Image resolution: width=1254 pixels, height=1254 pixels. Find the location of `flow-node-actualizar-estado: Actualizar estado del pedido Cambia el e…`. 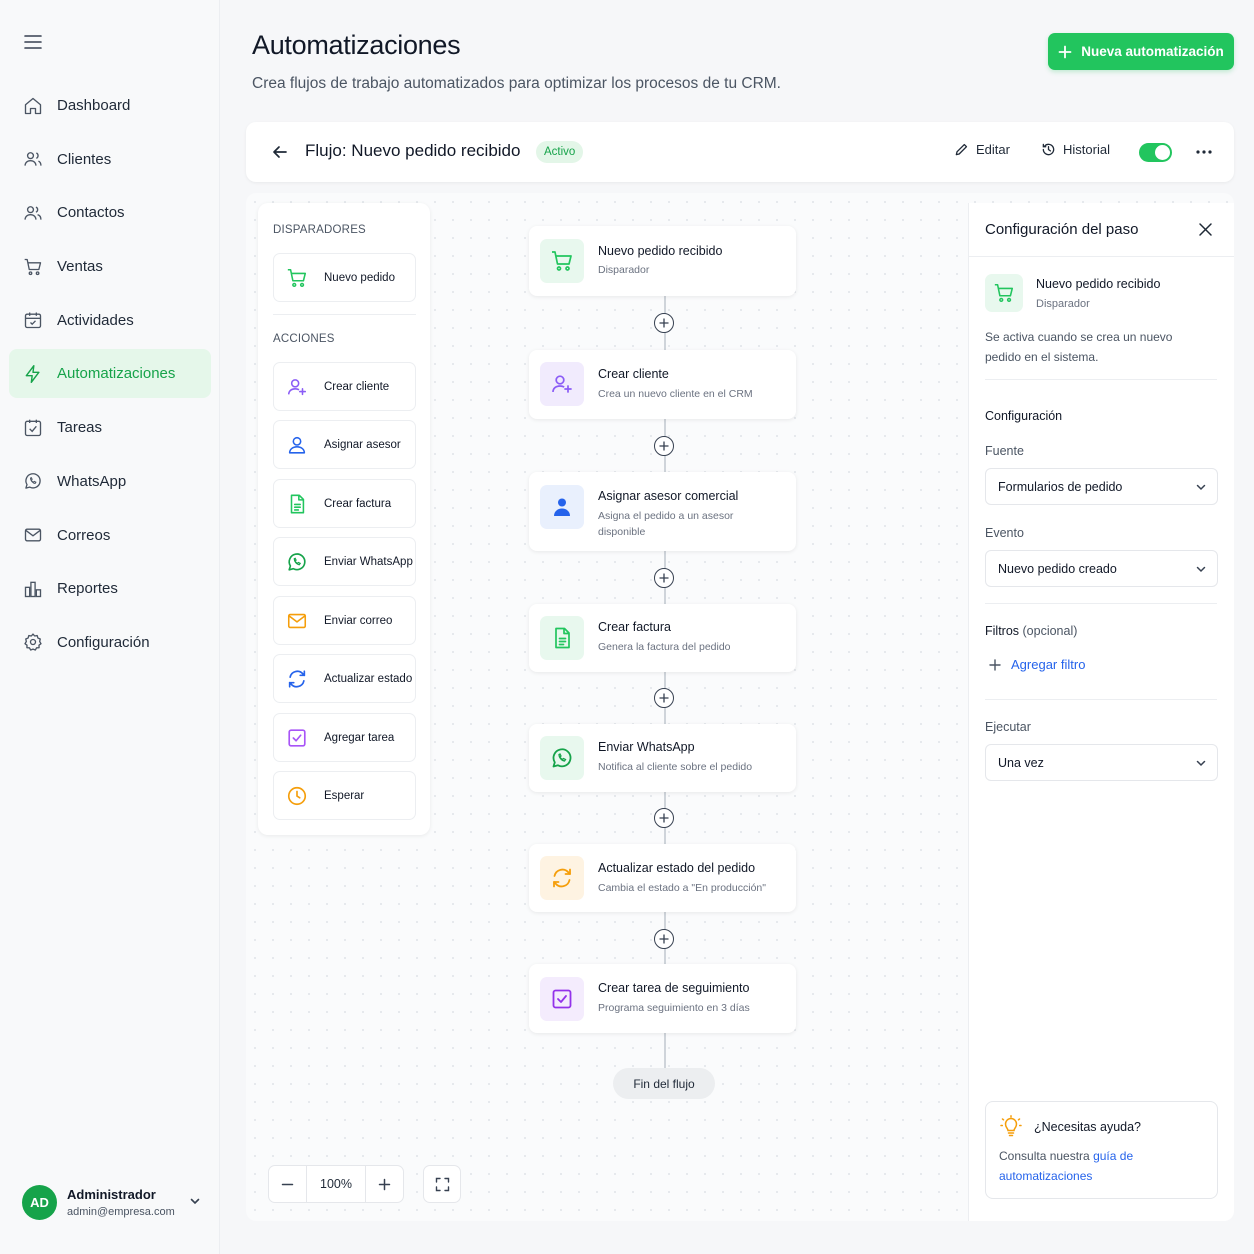

flow-node-actualizar-estado: Actualizar estado del pedido Cambia el e… is located at coordinates (662, 878).